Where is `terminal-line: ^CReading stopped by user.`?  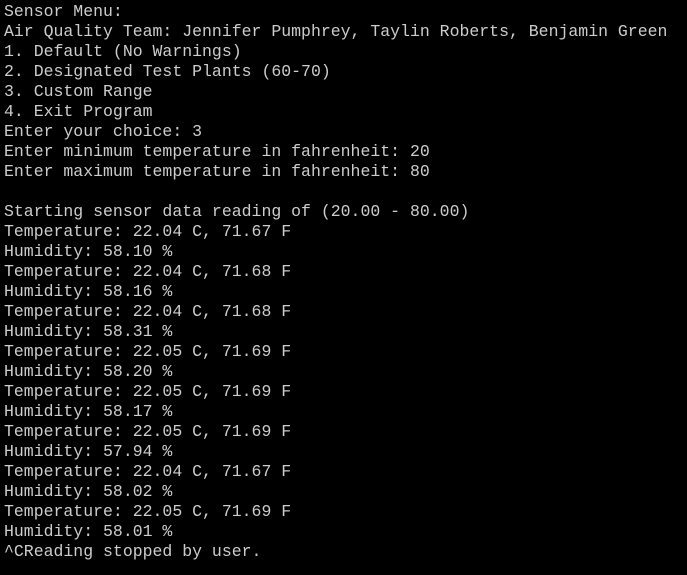
terminal-line: ^CReading stopped by user. is located at coordinates (133, 551).